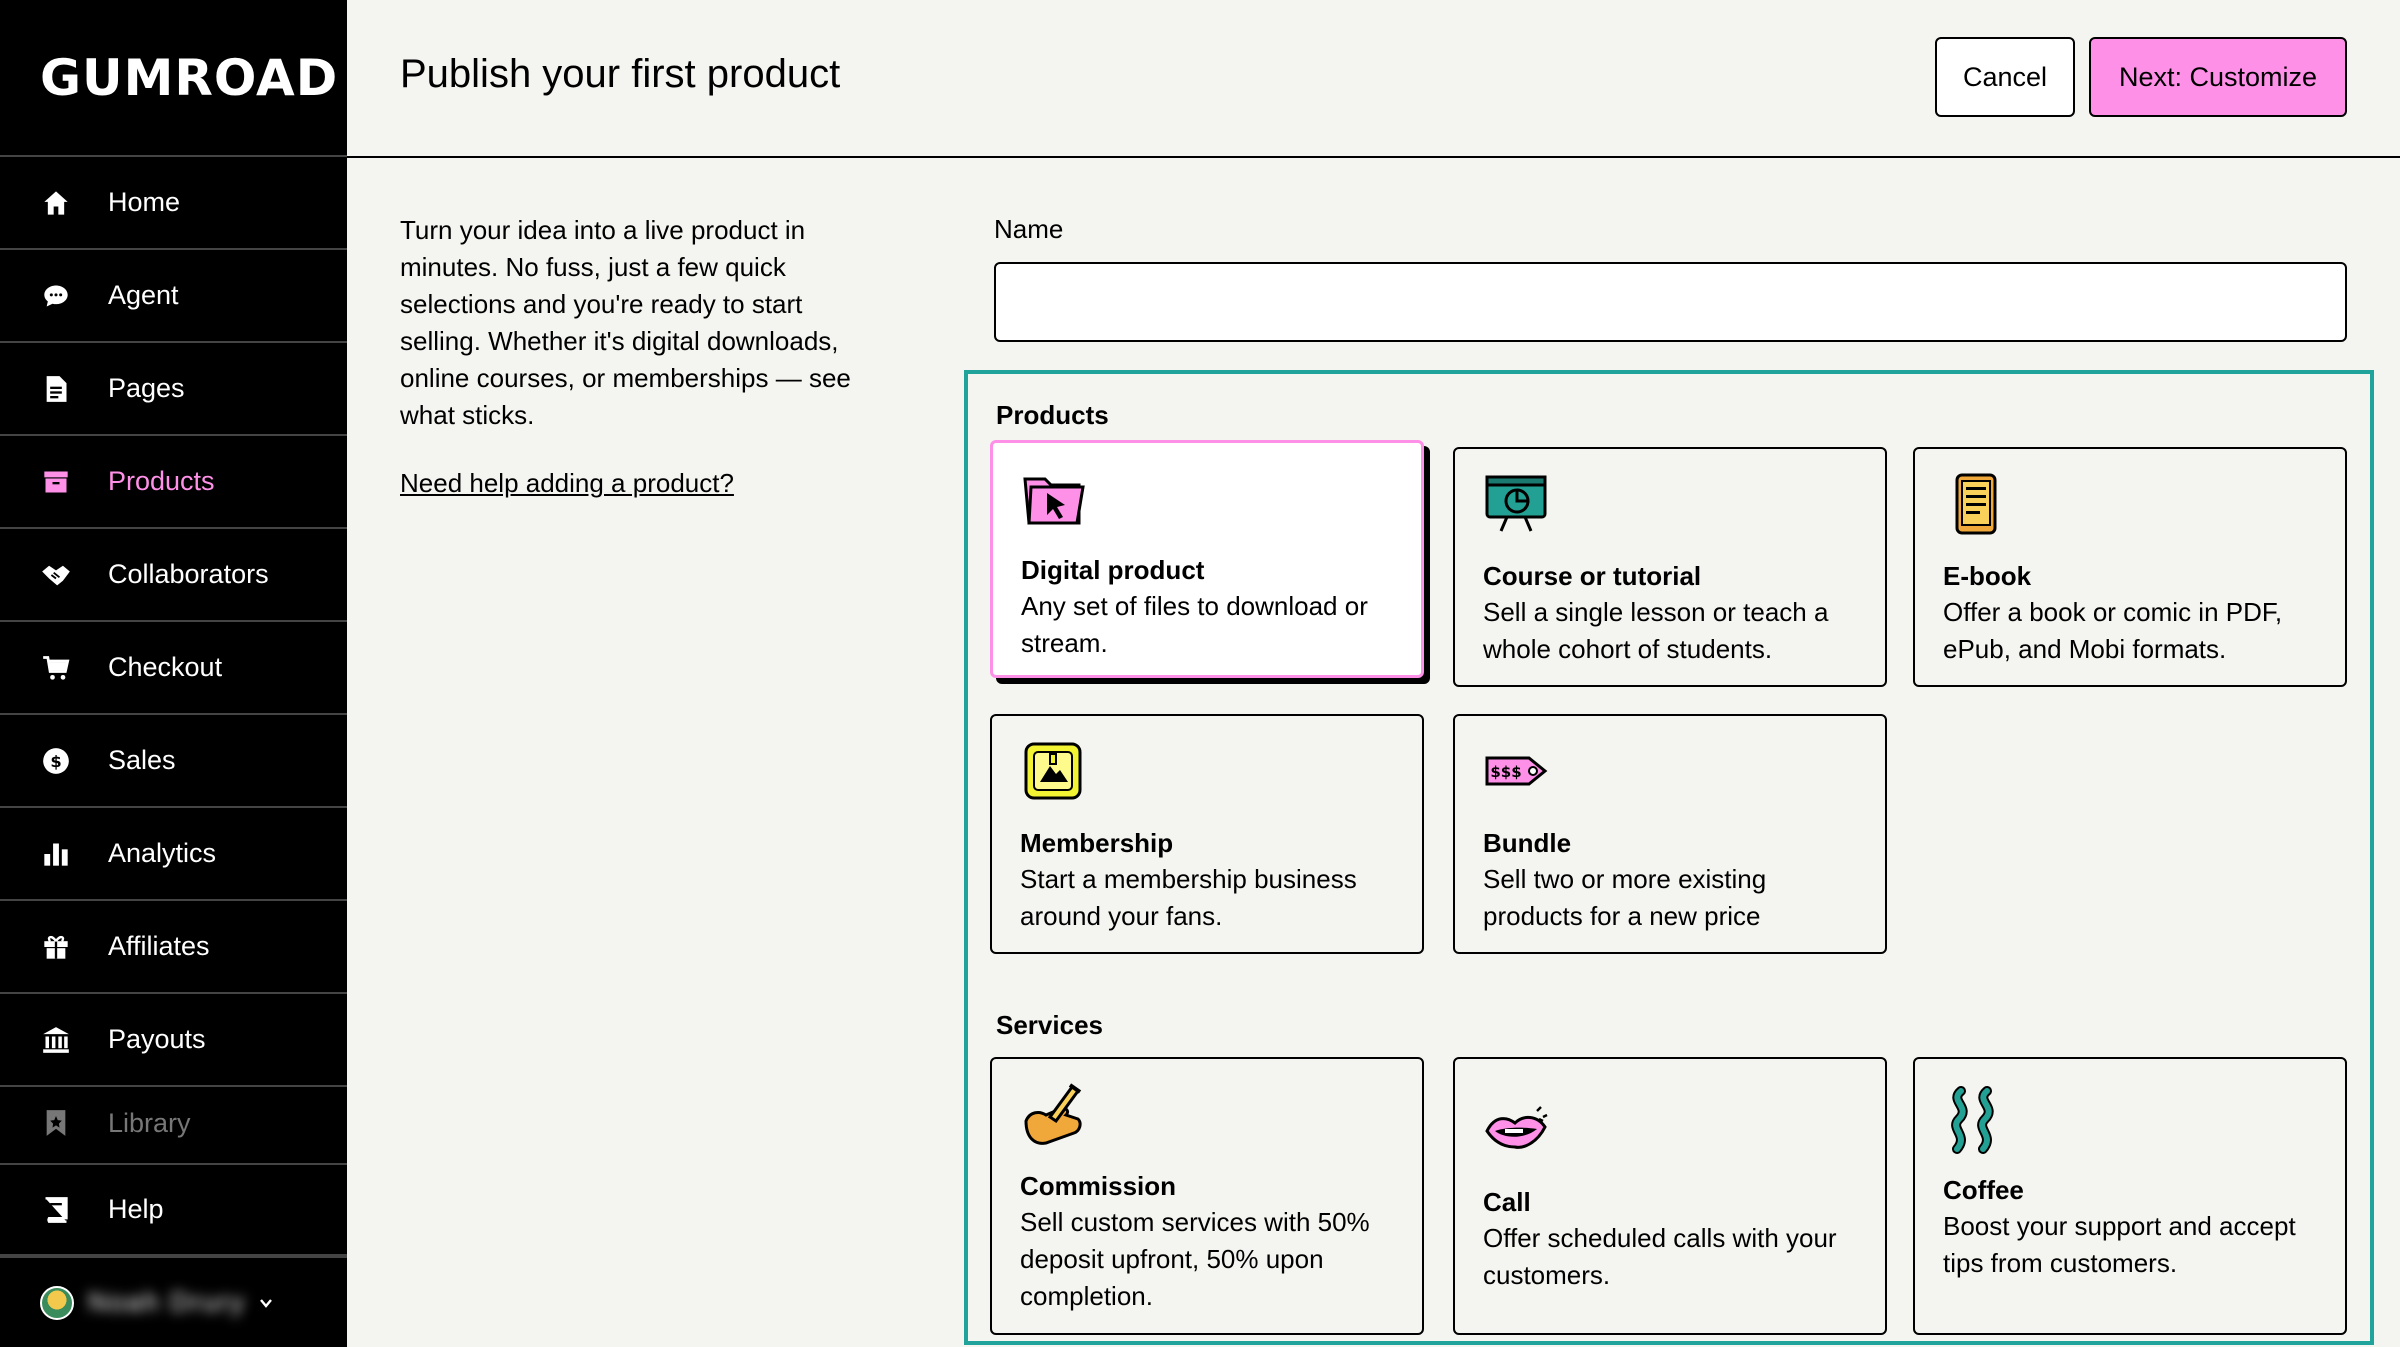 This screenshot has width=2400, height=1347. Describe the element at coordinates (189, 77) in the screenshot. I see `logo-text: GUMROAD` at that location.